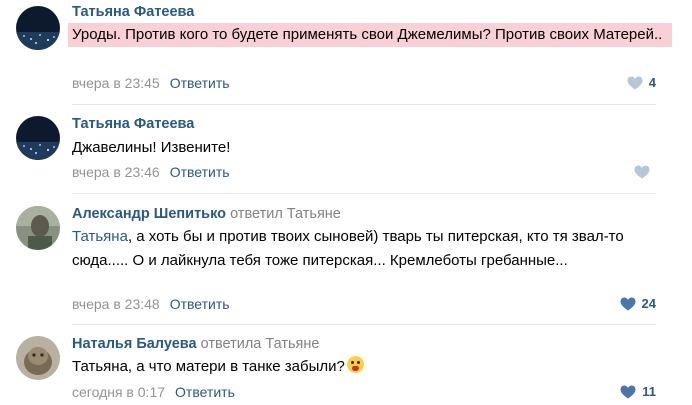 Image resolution: width=692 pixels, height=405 pixels. Describe the element at coordinates (116, 172) in the screenshot. I see `comment-time: вчера в 23:46` at that location.